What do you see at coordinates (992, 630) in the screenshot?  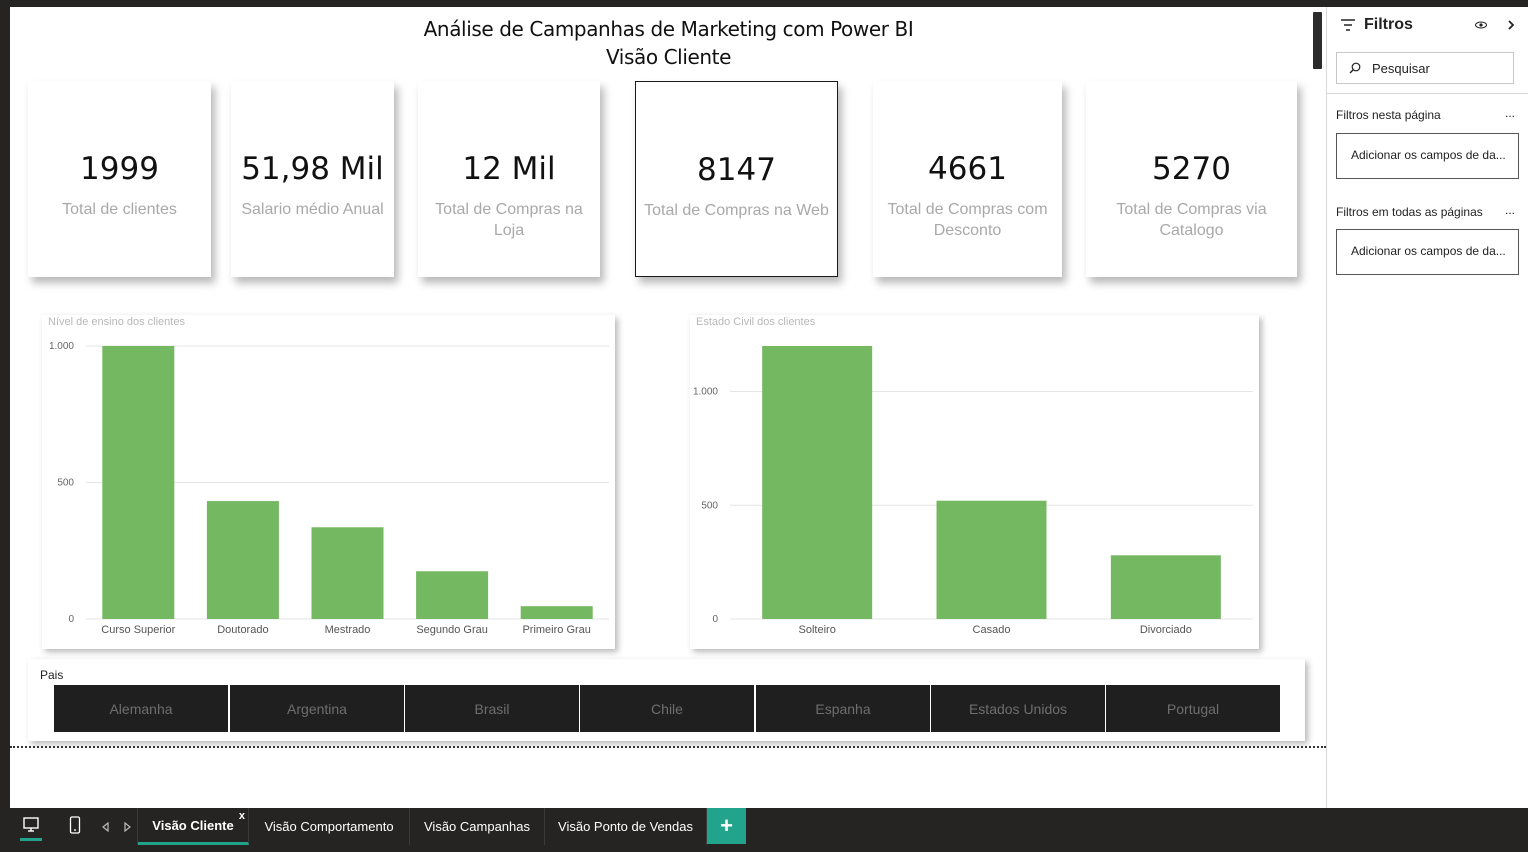 I see `x-tick-label: Casado` at bounding box center [992, 630].